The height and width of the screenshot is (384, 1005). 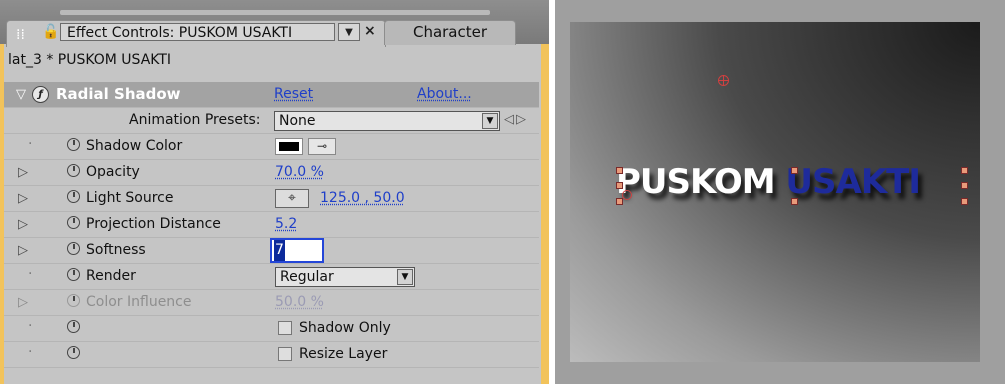 I want to click on render-value: Regular, so click(x=307, y=277).